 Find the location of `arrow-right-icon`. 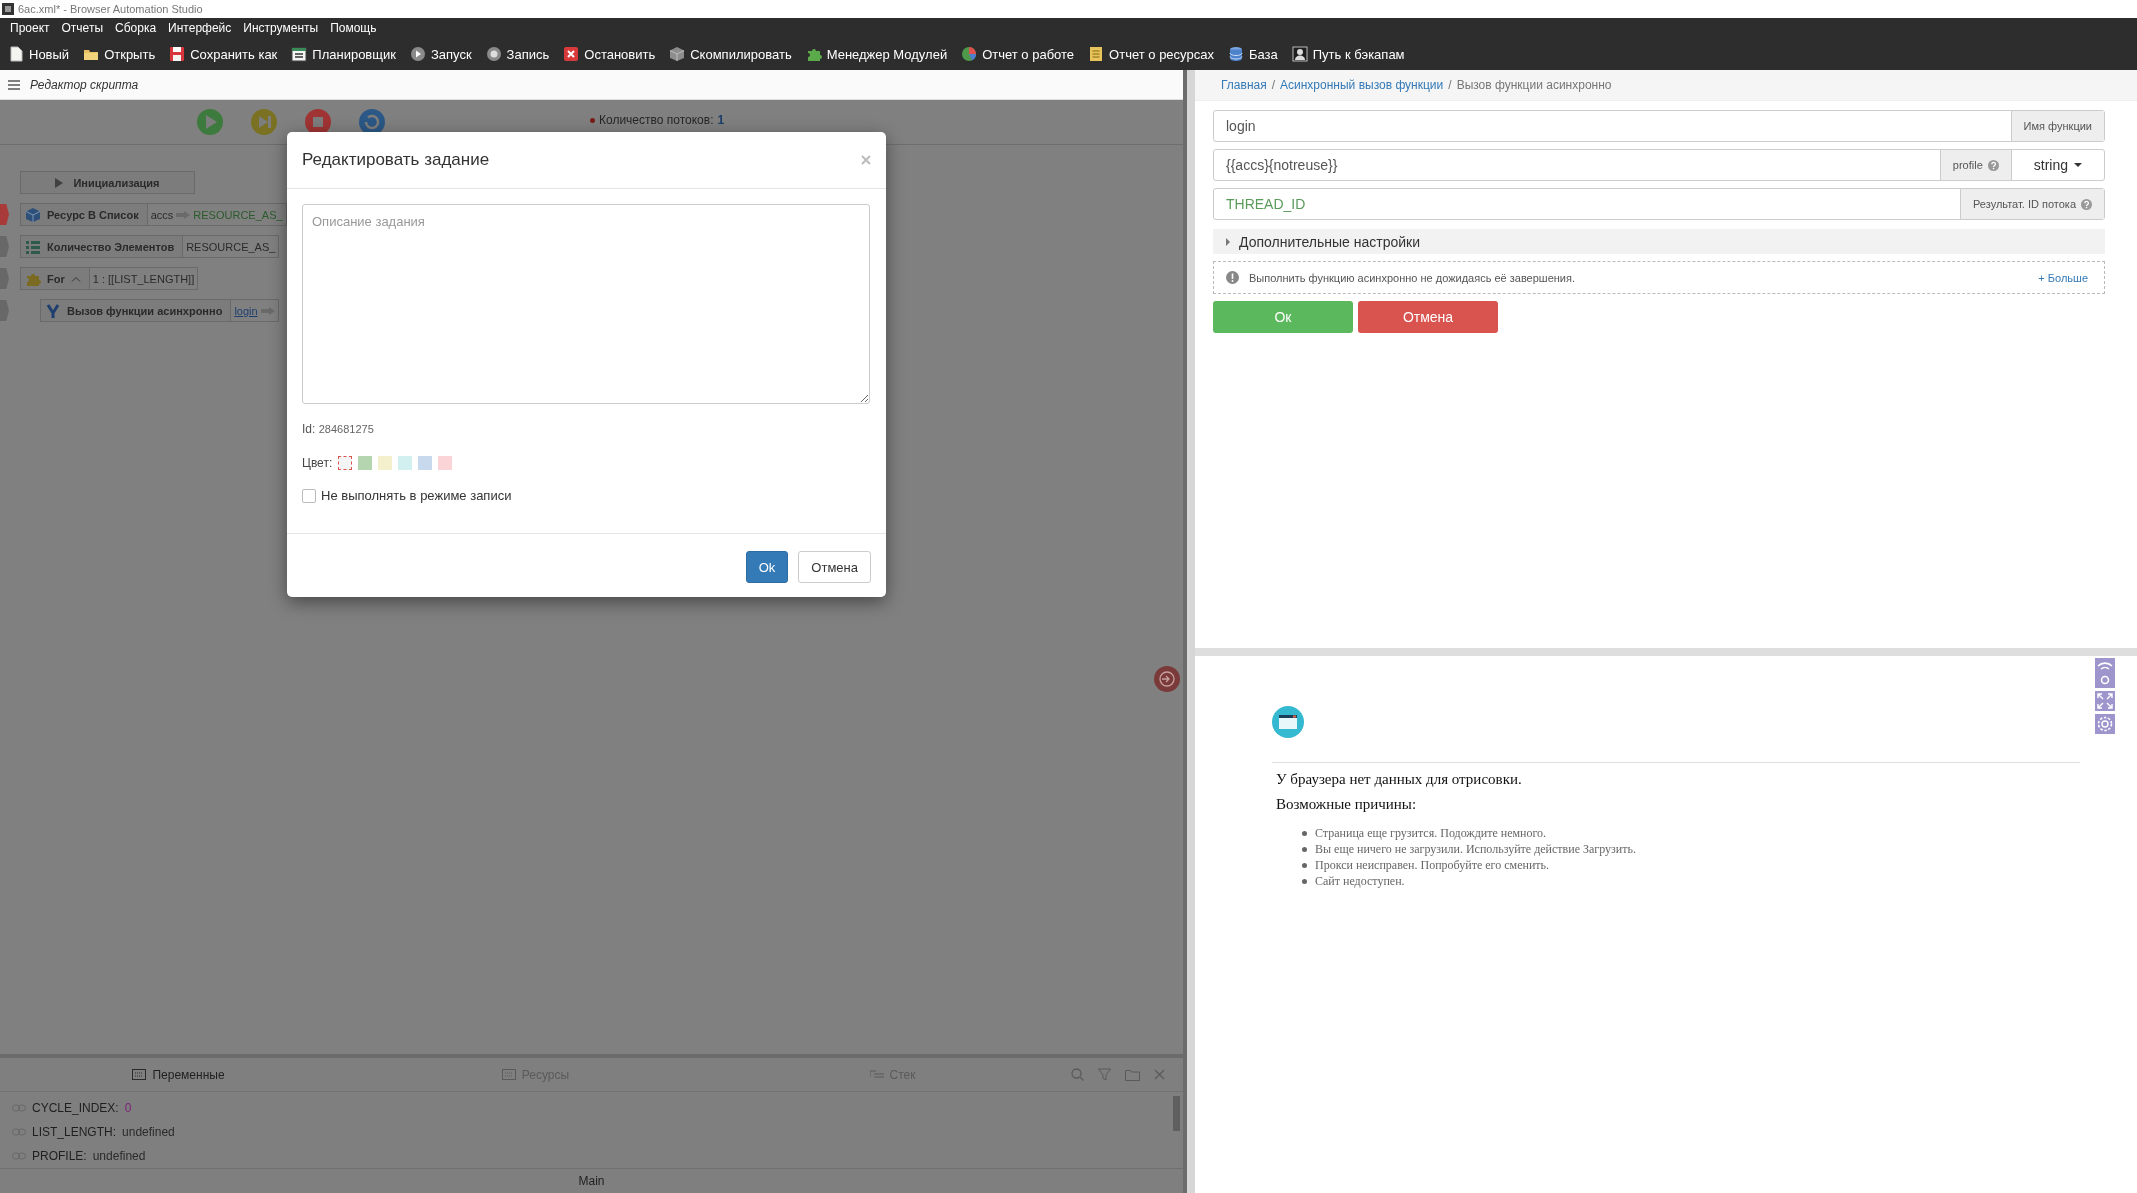

arrow-right-icon is located at coordinates (267, 310).